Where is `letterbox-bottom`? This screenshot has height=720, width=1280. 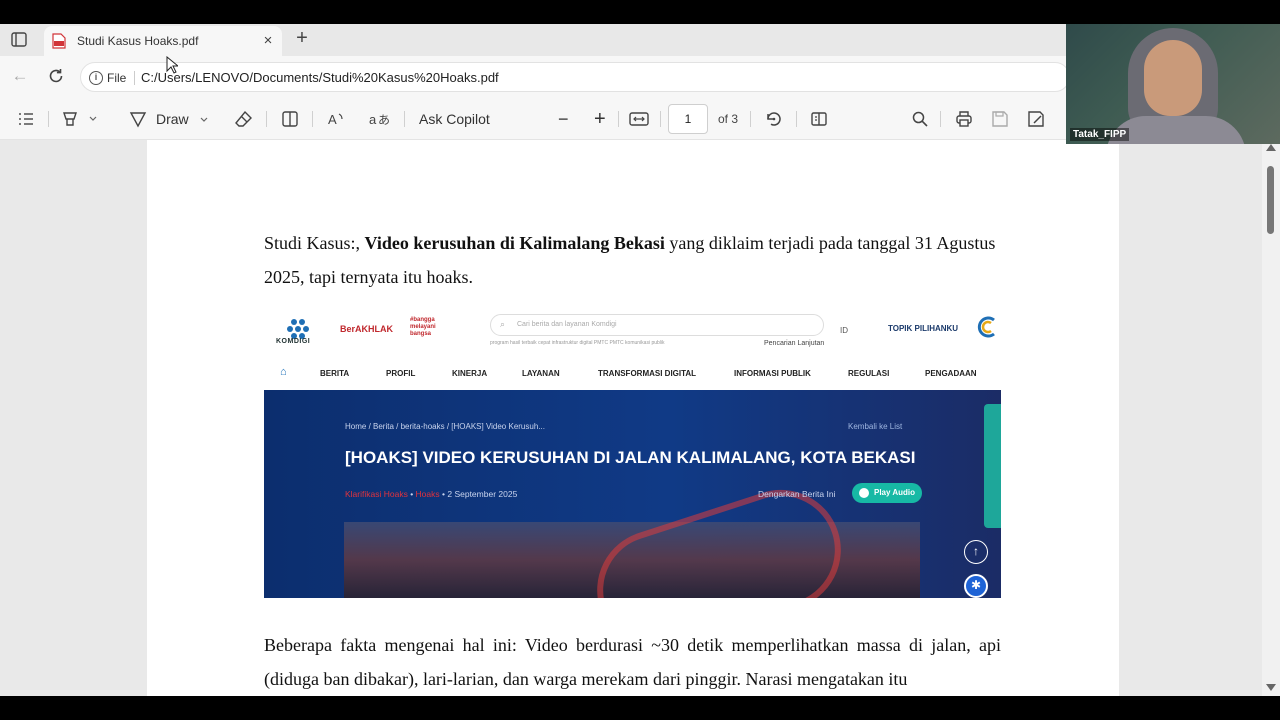 letterbox-bottom is located at coordinates (640, 708).